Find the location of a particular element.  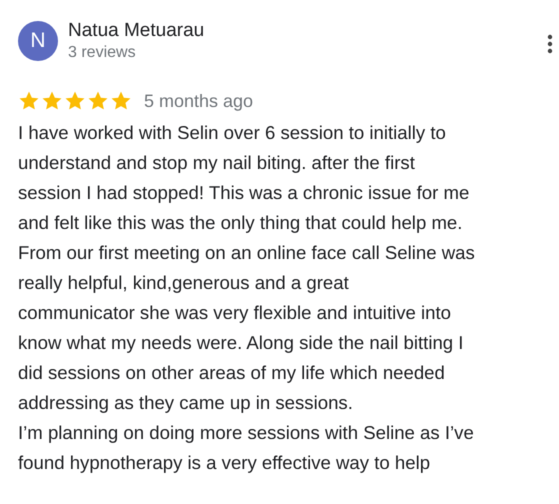

avatar: N is located at coordinates (38, 41).